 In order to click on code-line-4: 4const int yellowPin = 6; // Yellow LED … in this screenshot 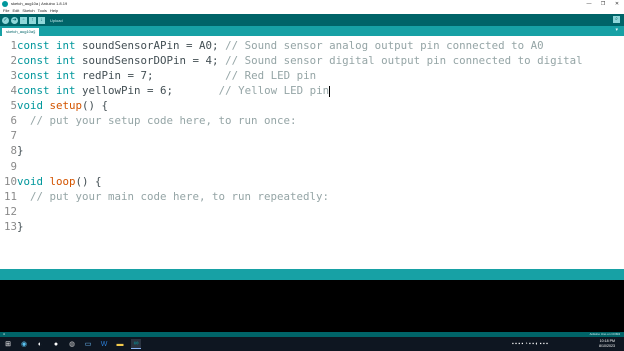, I will do `click(312, 90)`.